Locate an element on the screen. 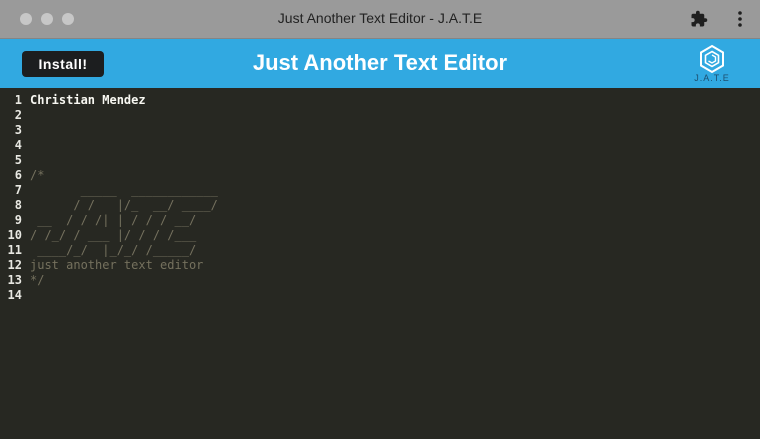  line-text: ____/_/ |_/_/ /_____/ is located at coordinates (113, 250).